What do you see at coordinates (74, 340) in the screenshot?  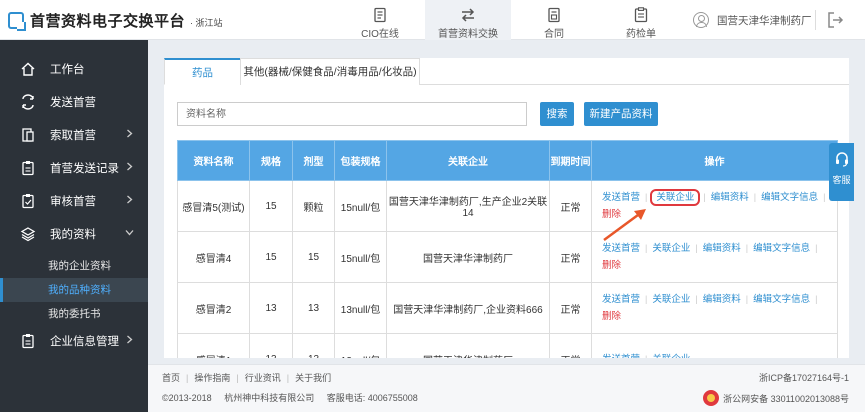 I see `sidebar-item-enterprise-management: 企业信息管理` at bounding box center [74, 340].